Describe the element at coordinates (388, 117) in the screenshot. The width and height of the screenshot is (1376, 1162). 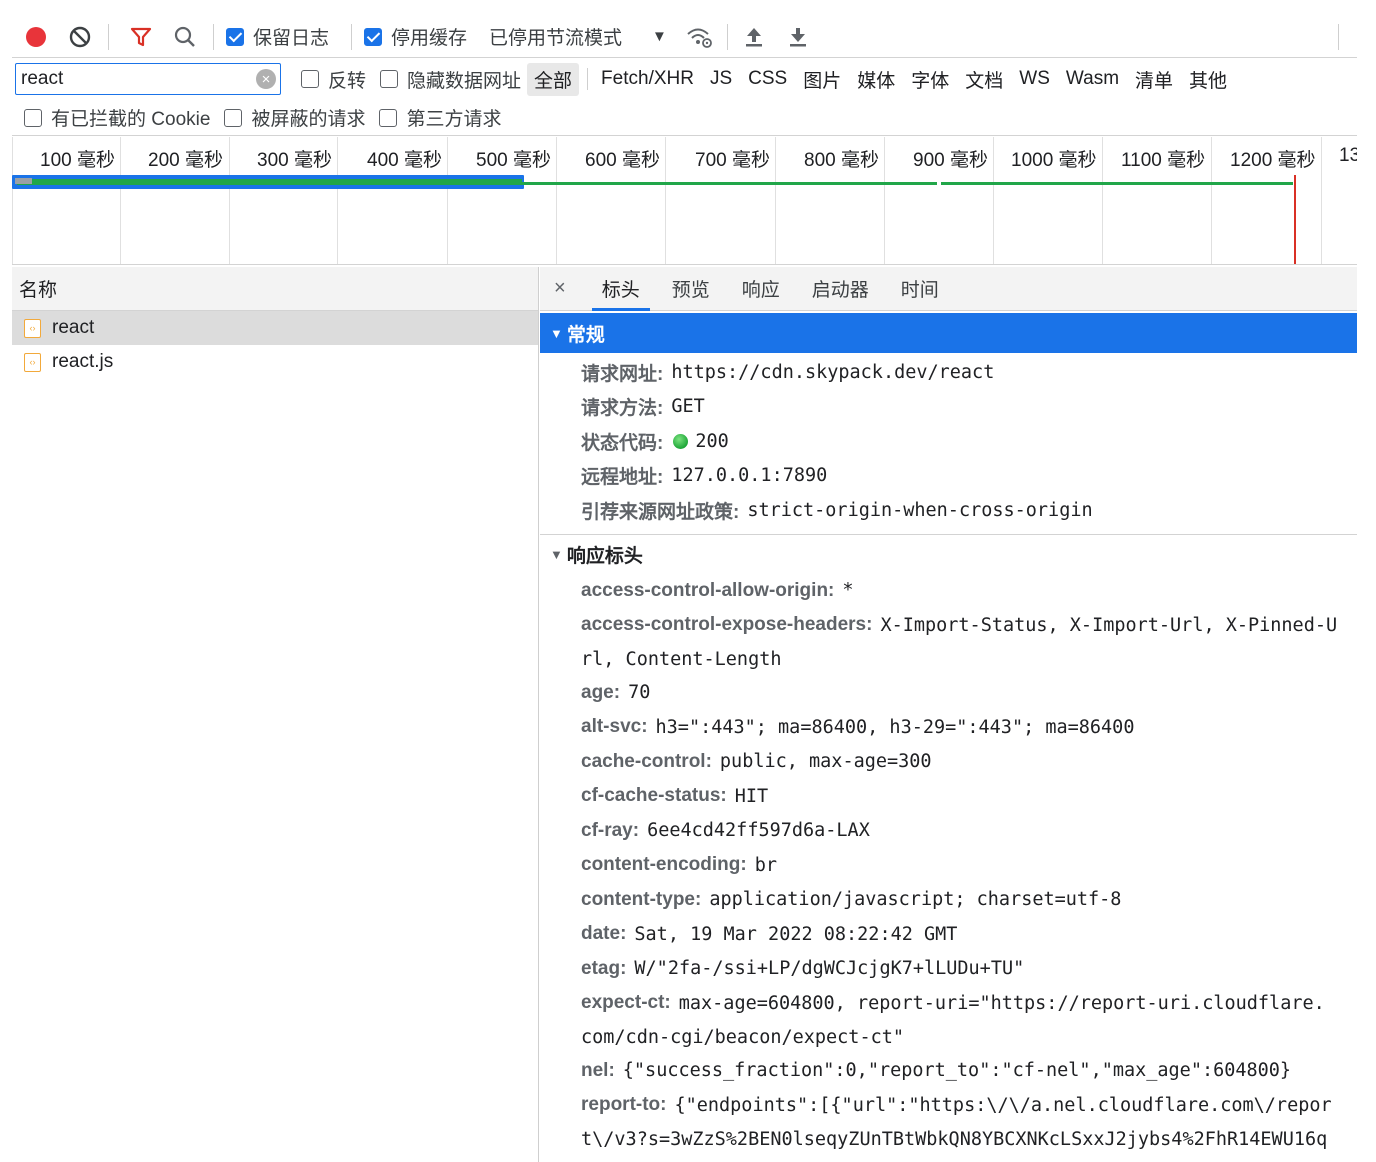
I see `third-party-checkbox` at that location.